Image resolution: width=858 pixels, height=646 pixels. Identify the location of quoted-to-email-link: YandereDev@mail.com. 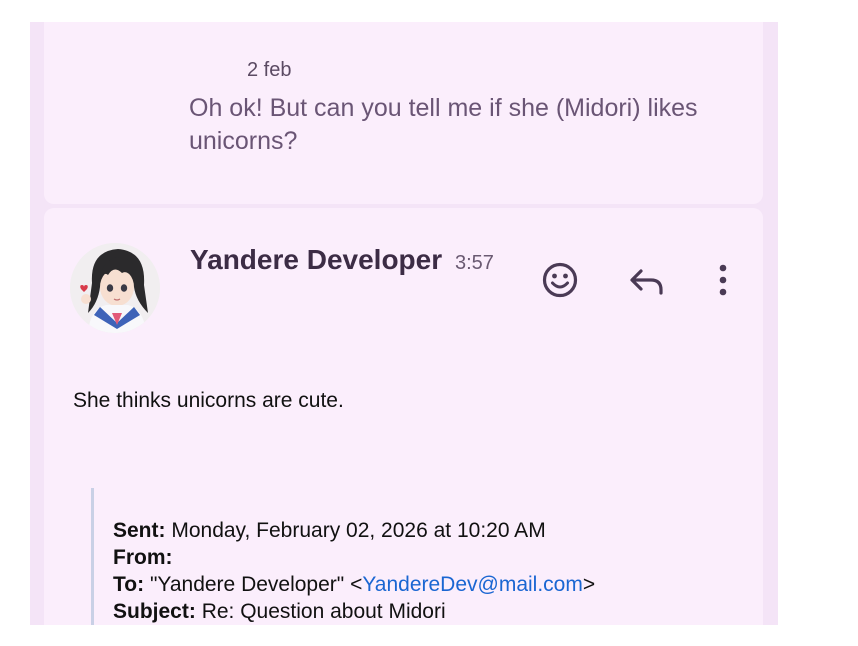
(472, 584).